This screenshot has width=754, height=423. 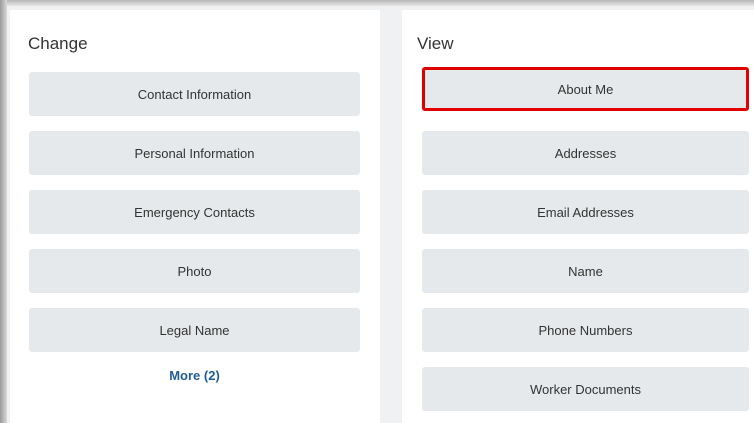 What do you see at coordinates (585, 330) in the screenshot?
I see `phone-numbers-button: Phone Numbers` at bounding box center [585, 330].